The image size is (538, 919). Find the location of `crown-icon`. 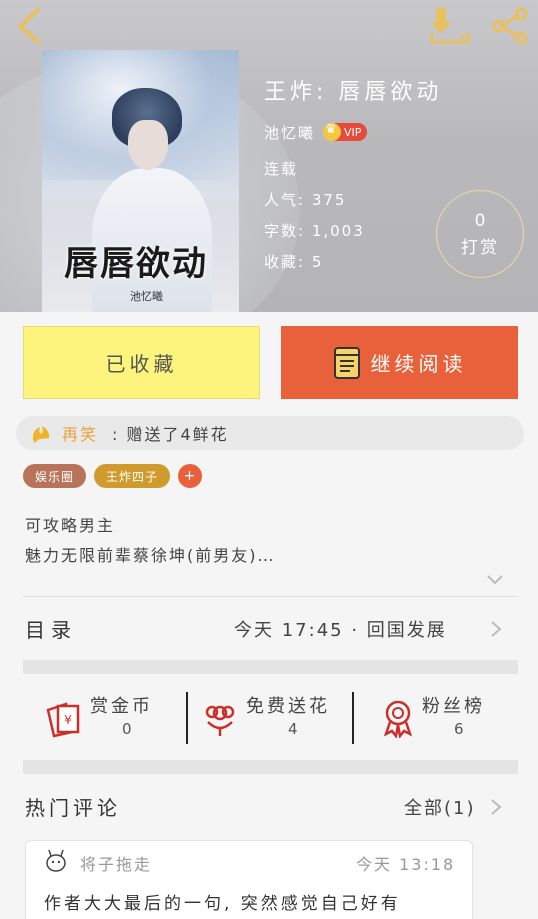

crown-icon is located at coordinates (332, 131).